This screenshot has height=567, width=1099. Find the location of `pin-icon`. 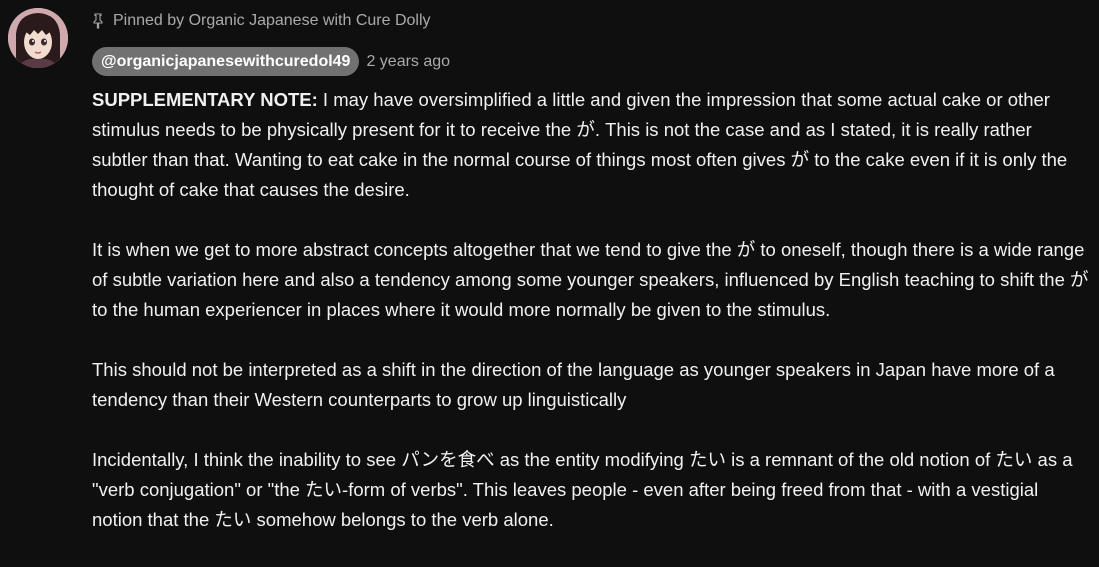

pin-icon is located at coordinates (98, 21).